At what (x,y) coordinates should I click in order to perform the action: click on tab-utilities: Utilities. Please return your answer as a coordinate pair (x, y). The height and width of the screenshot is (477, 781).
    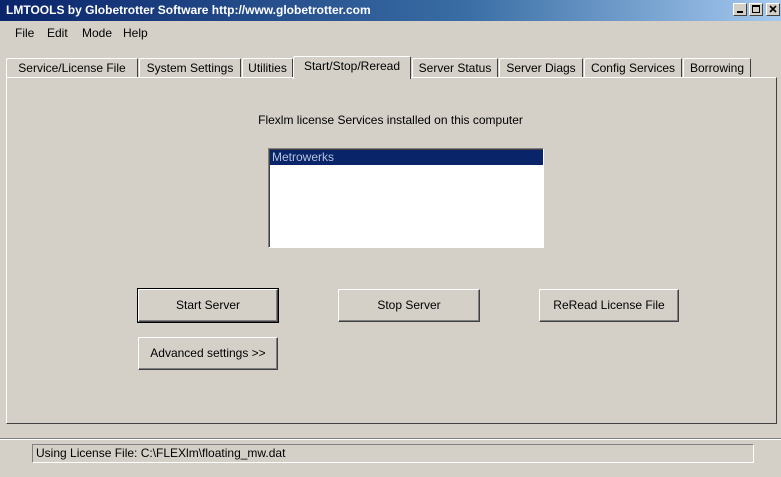
    Looking at the image, I should click on (267, 68).